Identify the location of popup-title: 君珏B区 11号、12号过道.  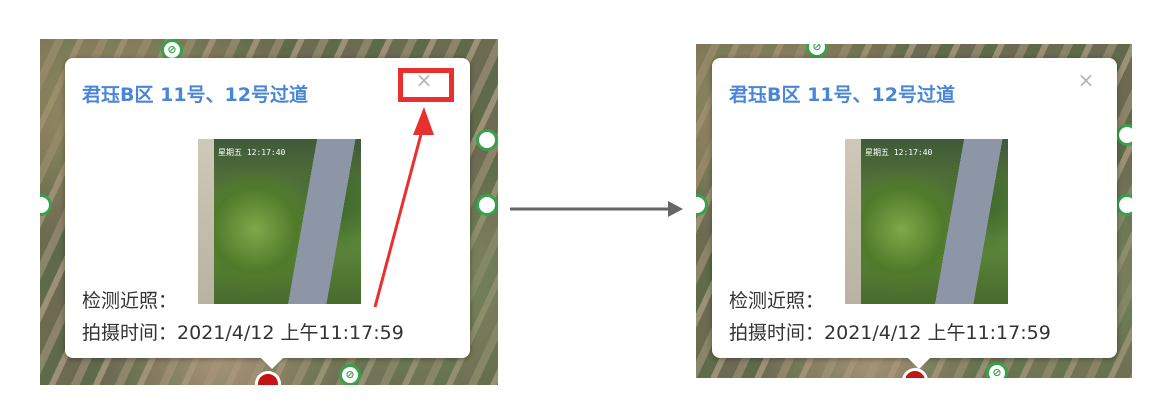
(842, 95).